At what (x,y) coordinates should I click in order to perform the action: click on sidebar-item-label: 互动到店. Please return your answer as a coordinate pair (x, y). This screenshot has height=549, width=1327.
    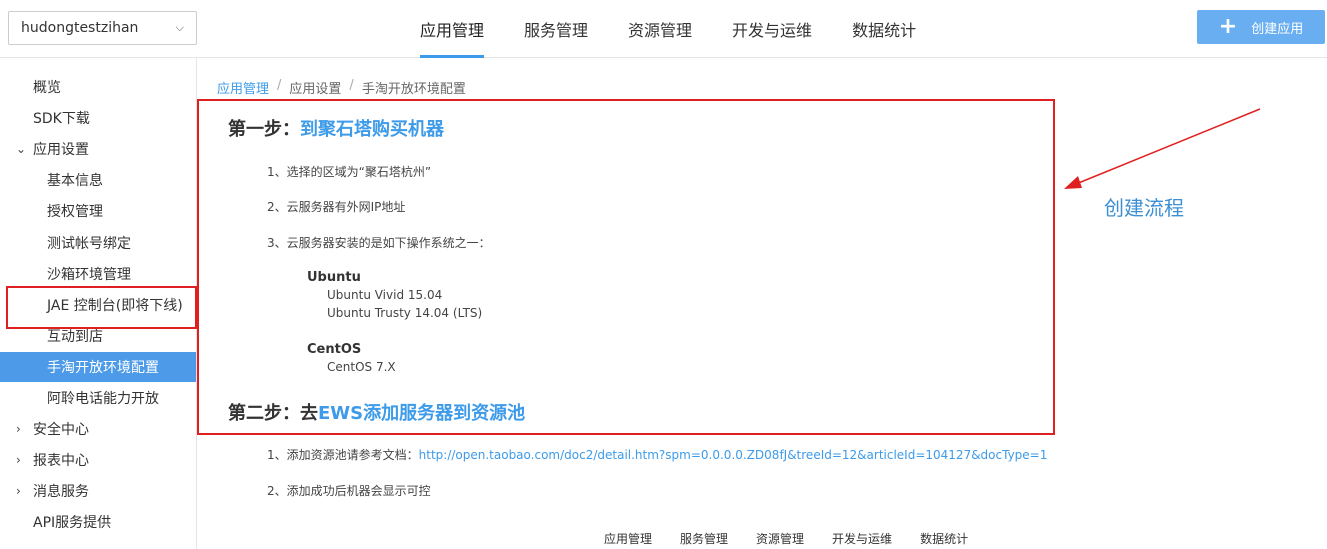
    Looking at the image, I should click on (75, 336).